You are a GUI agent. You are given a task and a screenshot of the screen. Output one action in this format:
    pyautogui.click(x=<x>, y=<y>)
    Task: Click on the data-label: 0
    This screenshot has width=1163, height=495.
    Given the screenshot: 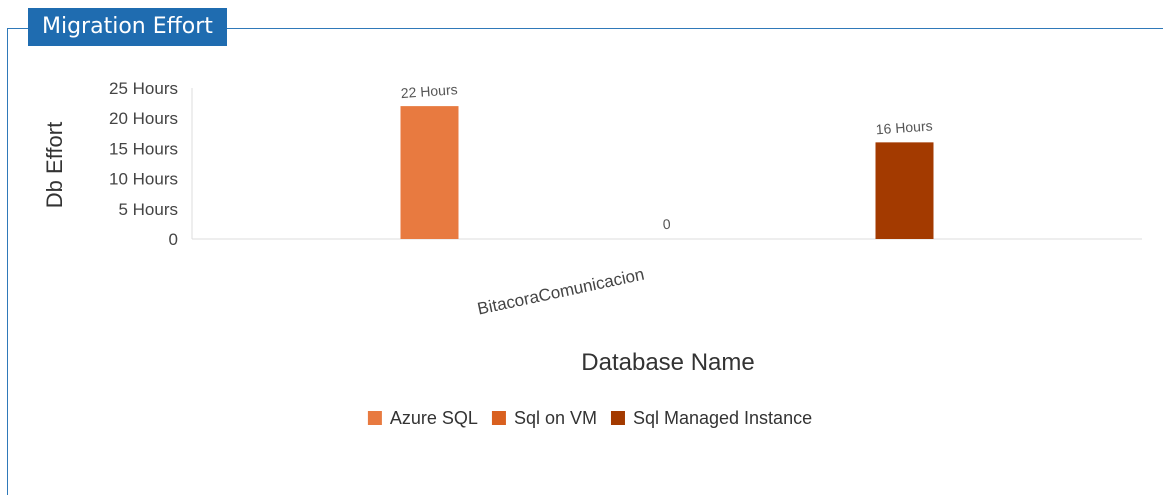 What is the action you would take?
    pyautogui.click(x=666, y=224)
    